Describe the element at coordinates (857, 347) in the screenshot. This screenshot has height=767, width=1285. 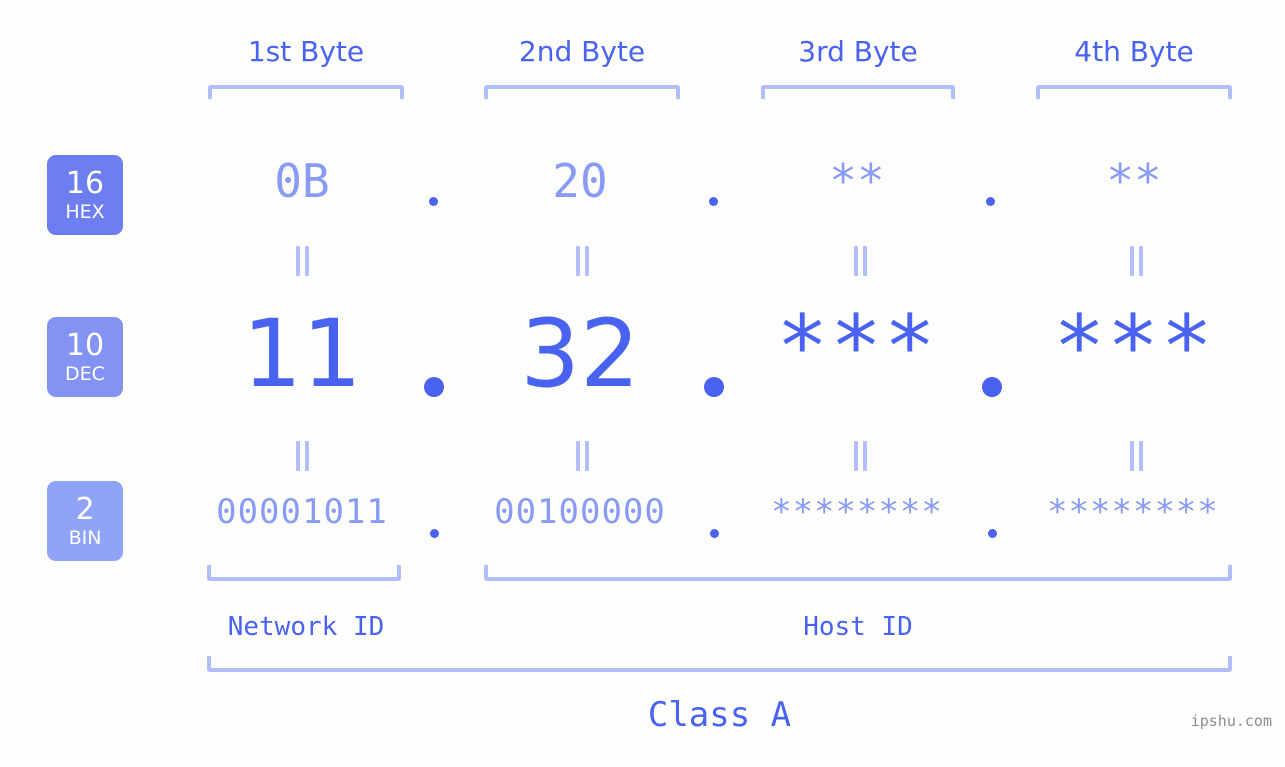
I see `dec-byte-3: ***` at that location.